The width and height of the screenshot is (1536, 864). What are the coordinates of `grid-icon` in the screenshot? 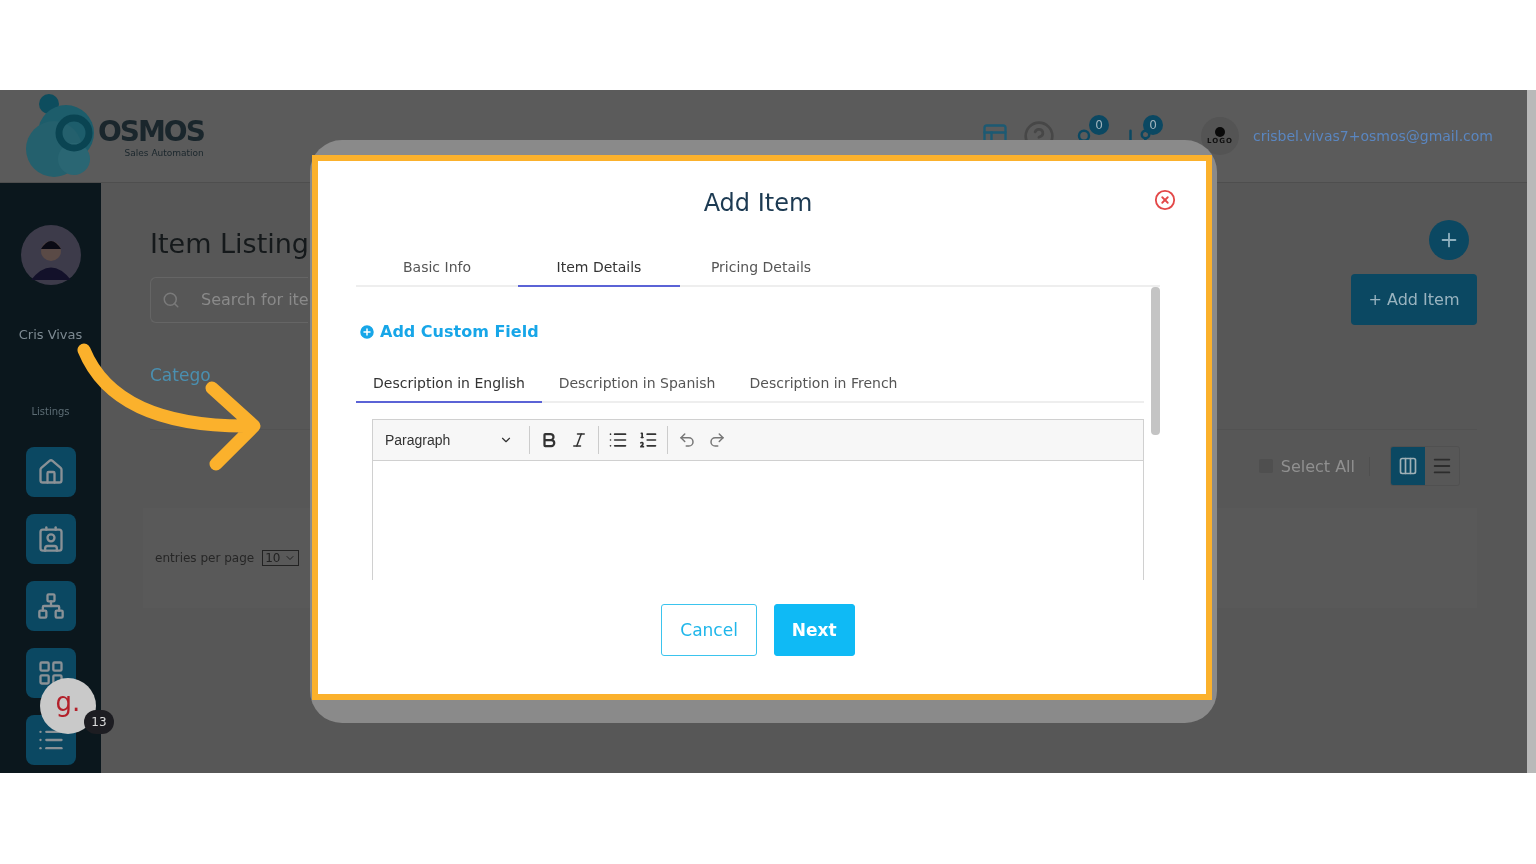 It's located at (50, 673).